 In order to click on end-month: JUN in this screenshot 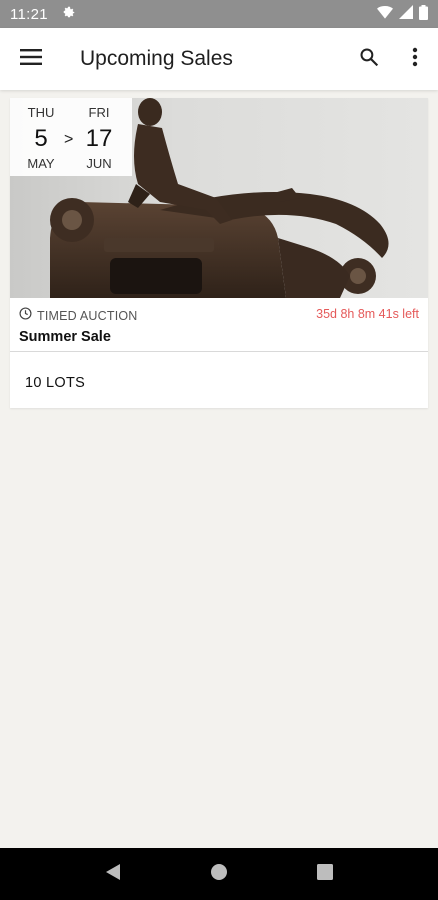, I will do `click(99, 163)`.